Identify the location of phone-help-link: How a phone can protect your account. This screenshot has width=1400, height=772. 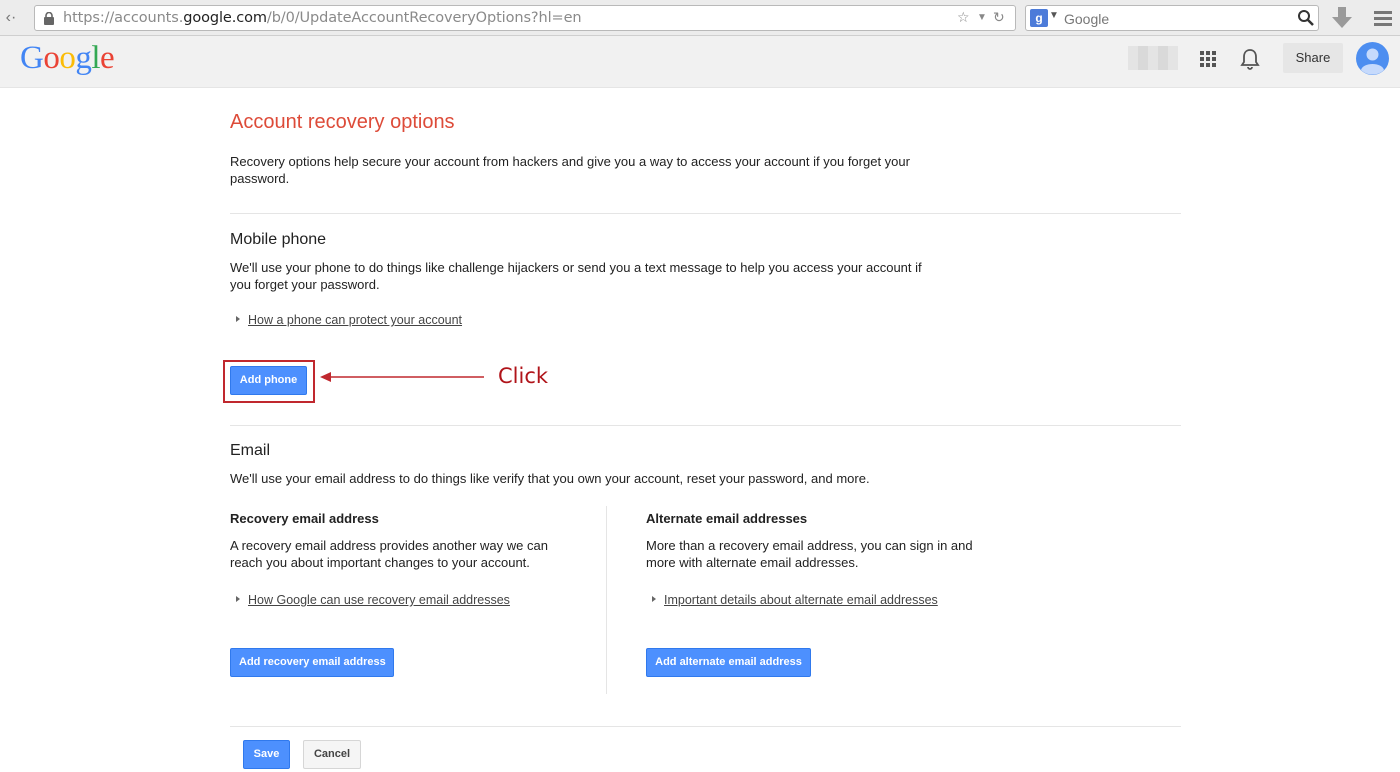
(355, 320).